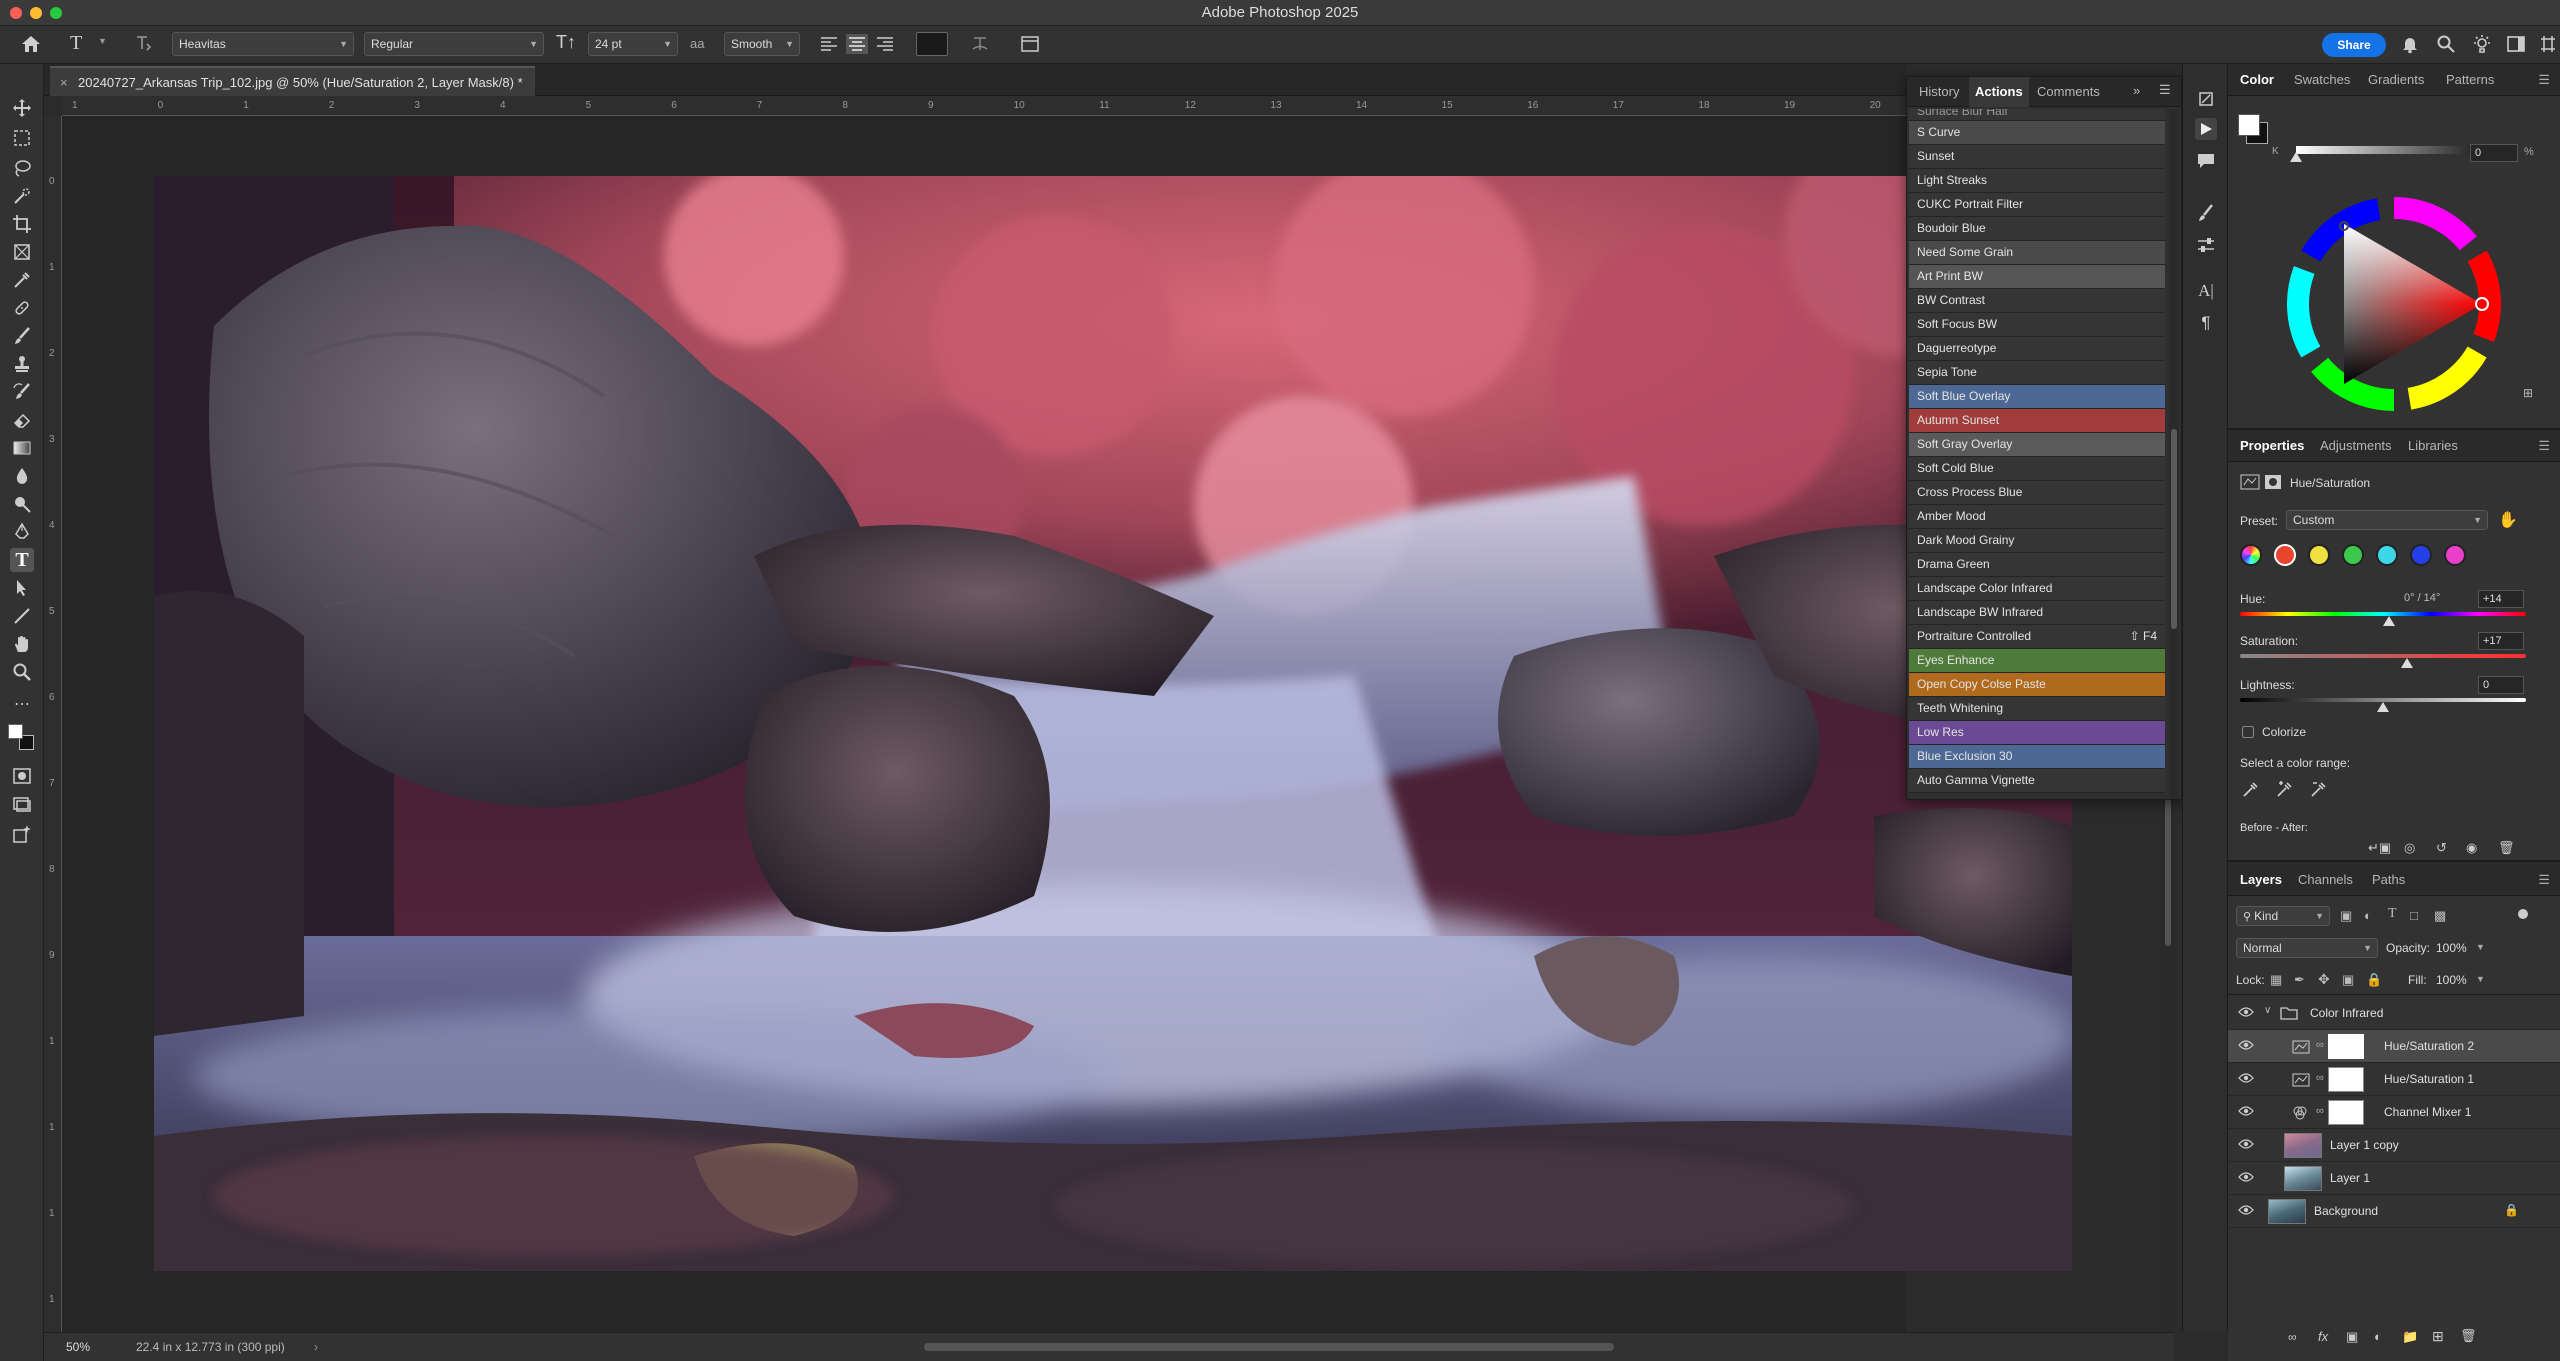 The image size is (2560, 1361). What do you see at coordinates (2037, 253) in the screenshot?
I see `action-item: Need Some Grain` at bounding box center [2037, 253].